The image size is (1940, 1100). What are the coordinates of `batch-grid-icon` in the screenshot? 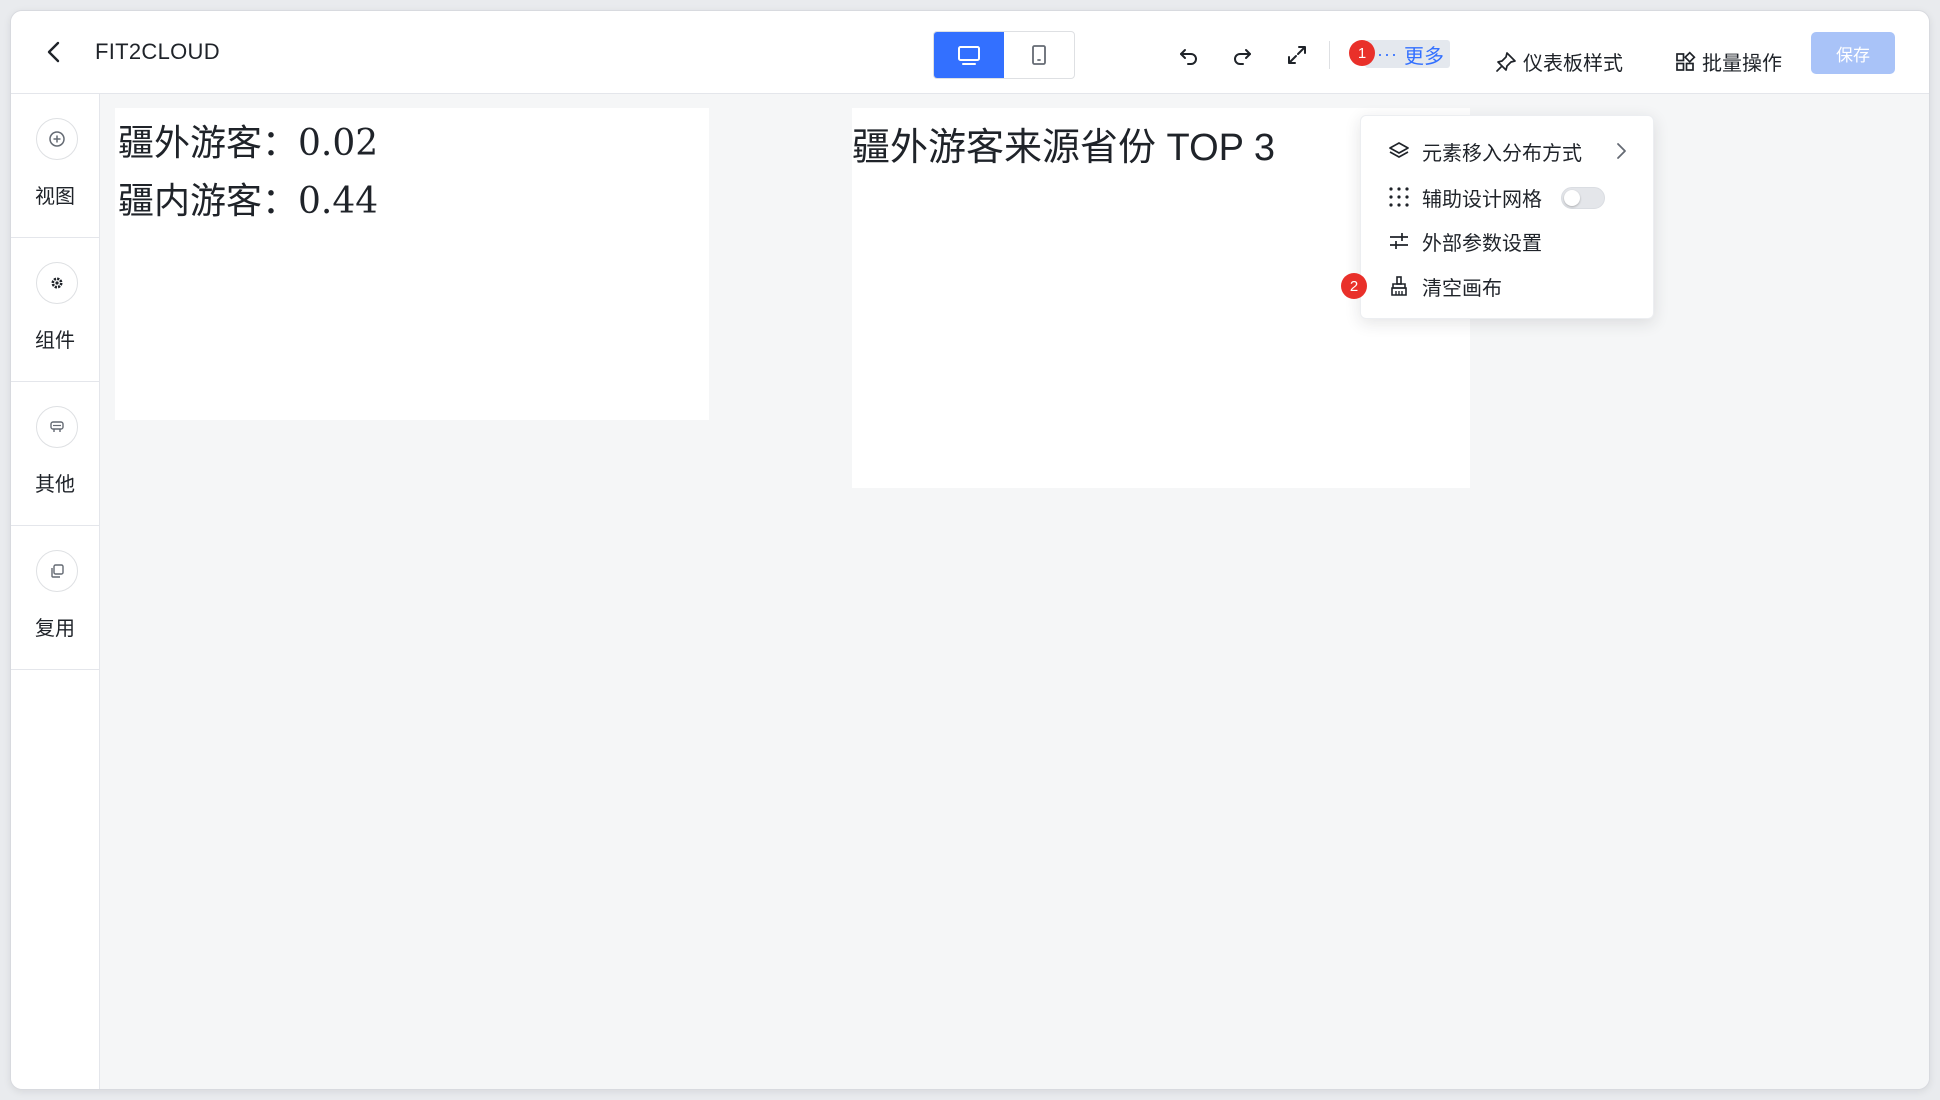 It's located at (1686, 60).